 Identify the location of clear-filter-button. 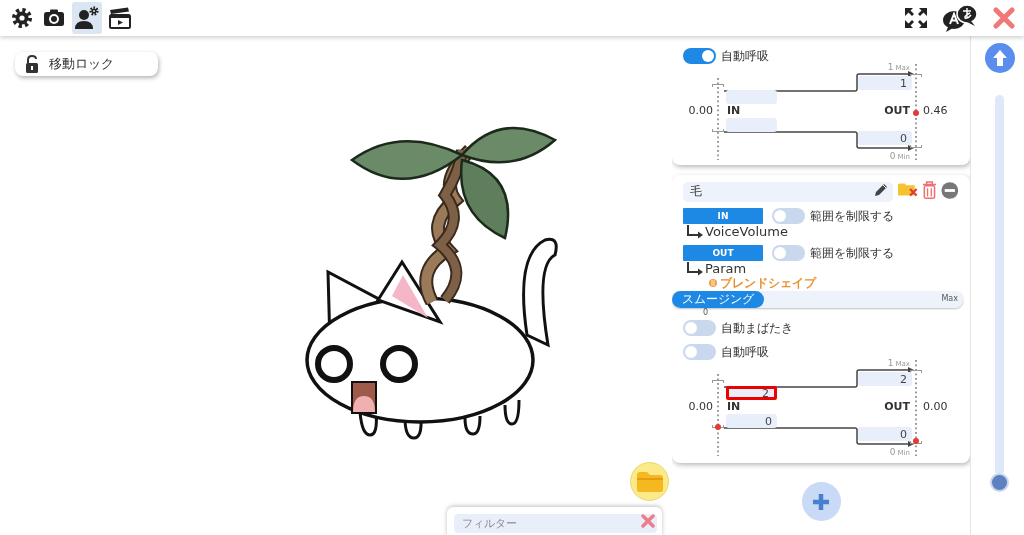
(648, 521).